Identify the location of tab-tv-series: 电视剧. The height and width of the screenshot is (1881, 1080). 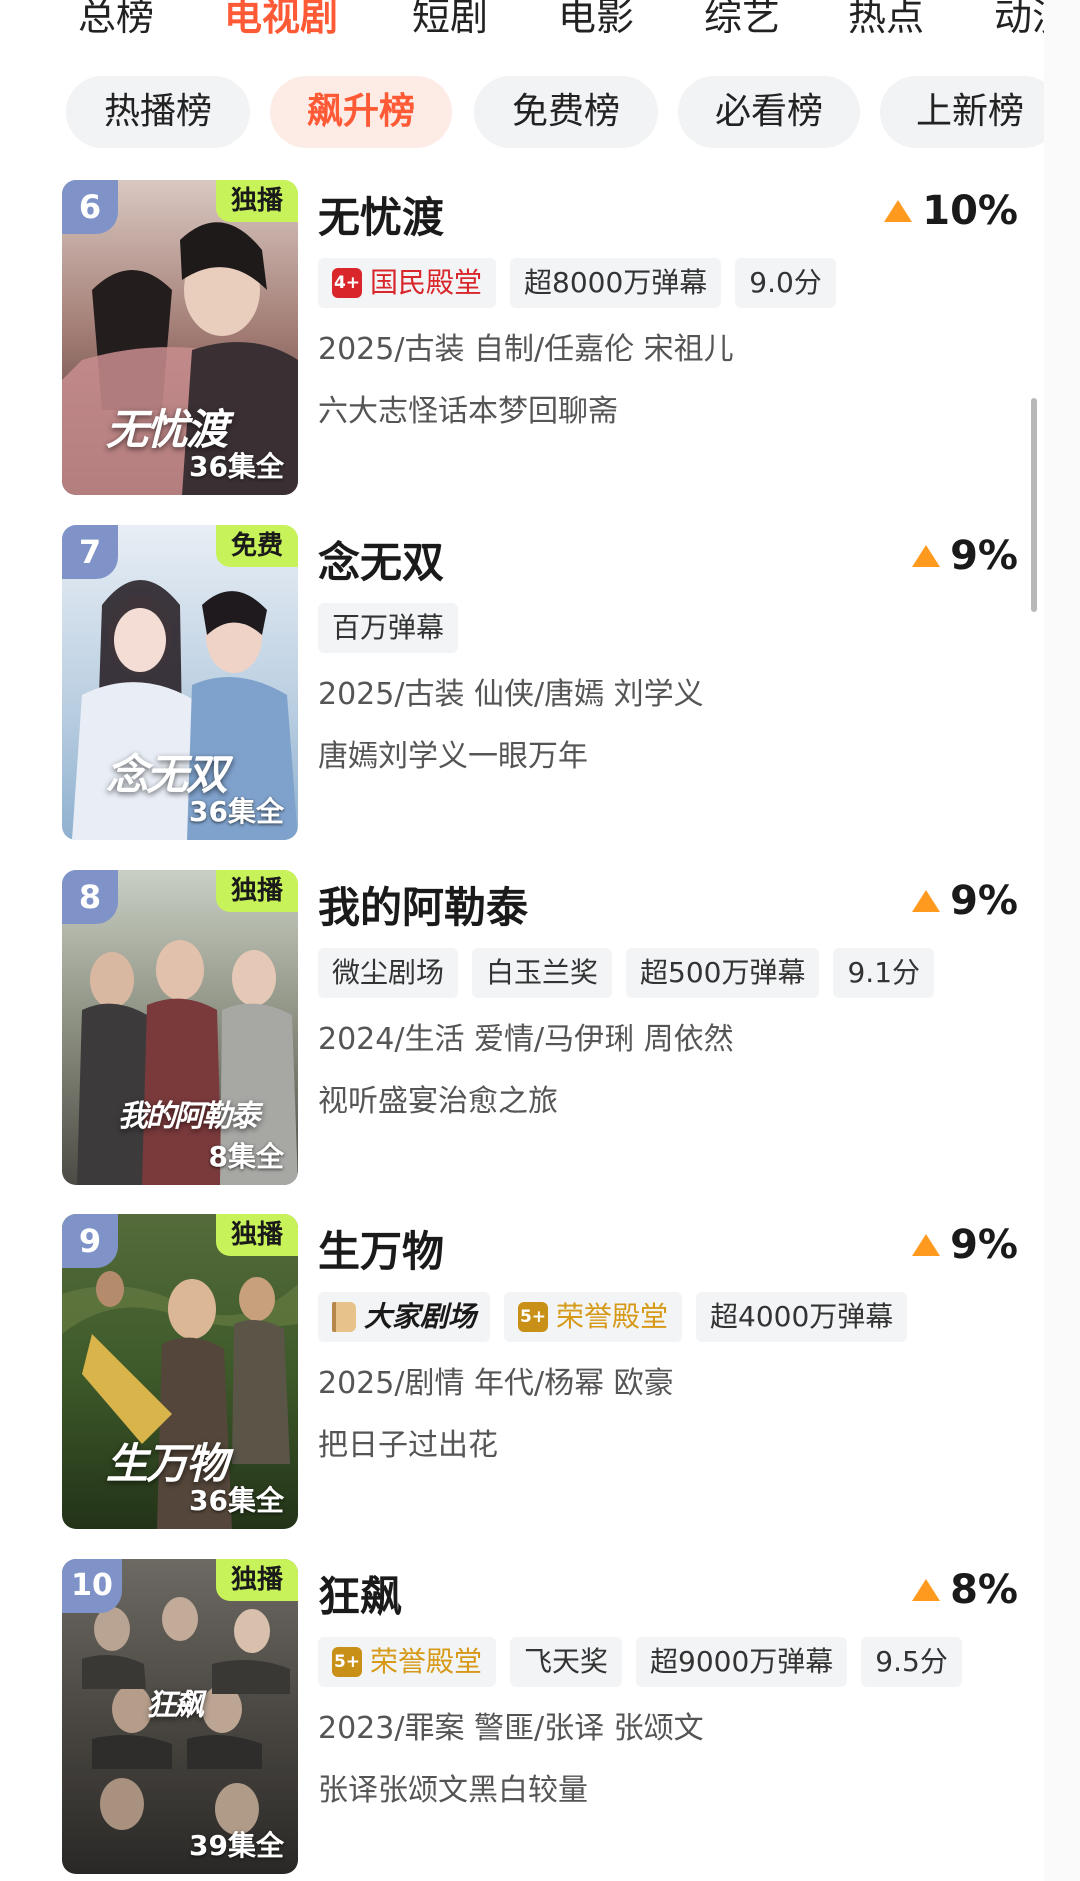
(281, 20).